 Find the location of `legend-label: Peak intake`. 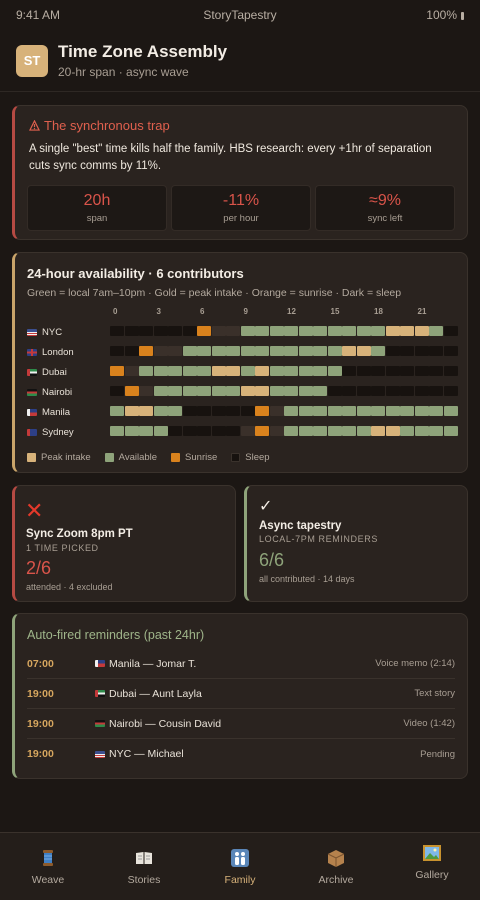

legend-label: Peak intake is located at coordinates (66, 457).